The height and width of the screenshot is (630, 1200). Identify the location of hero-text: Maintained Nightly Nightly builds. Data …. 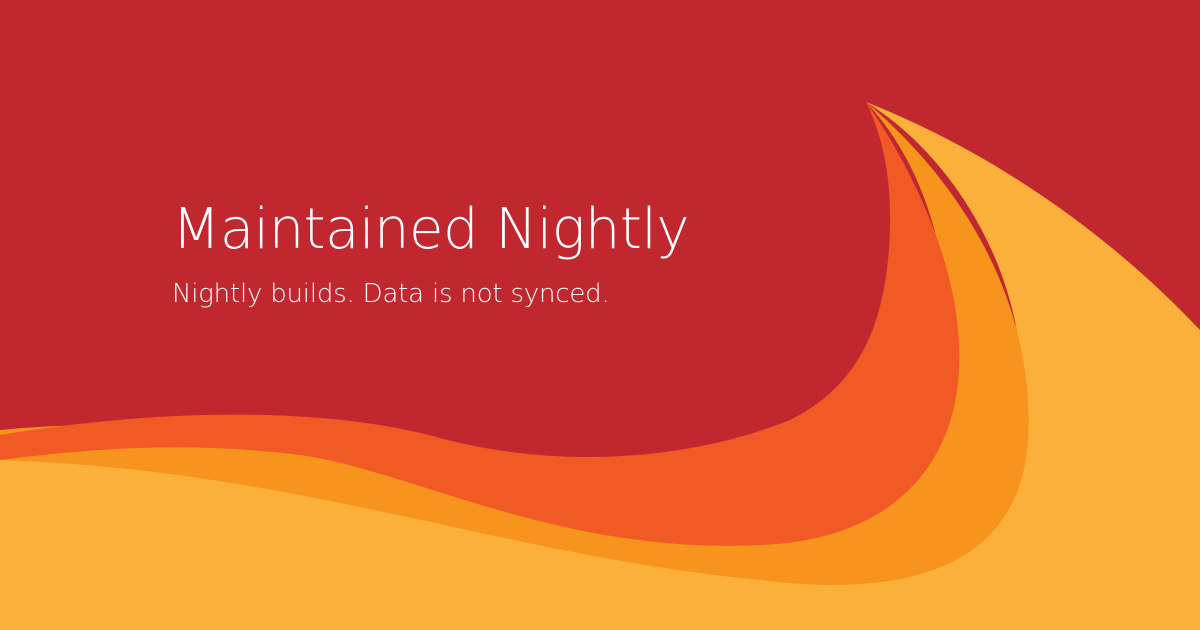
(522, 254).